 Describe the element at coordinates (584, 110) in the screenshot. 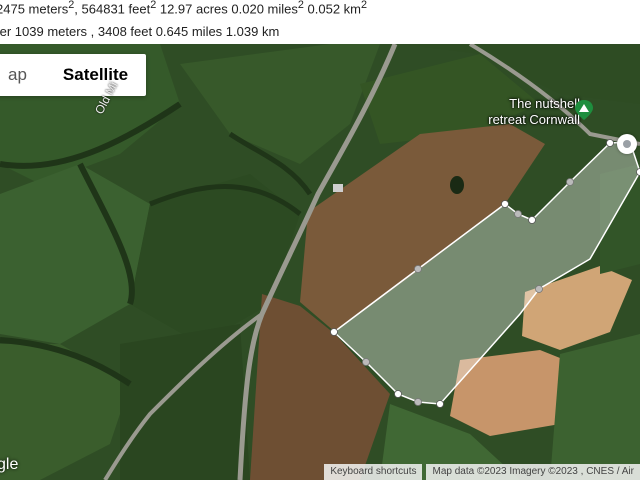

I see `tent-pin-icon` at that location.